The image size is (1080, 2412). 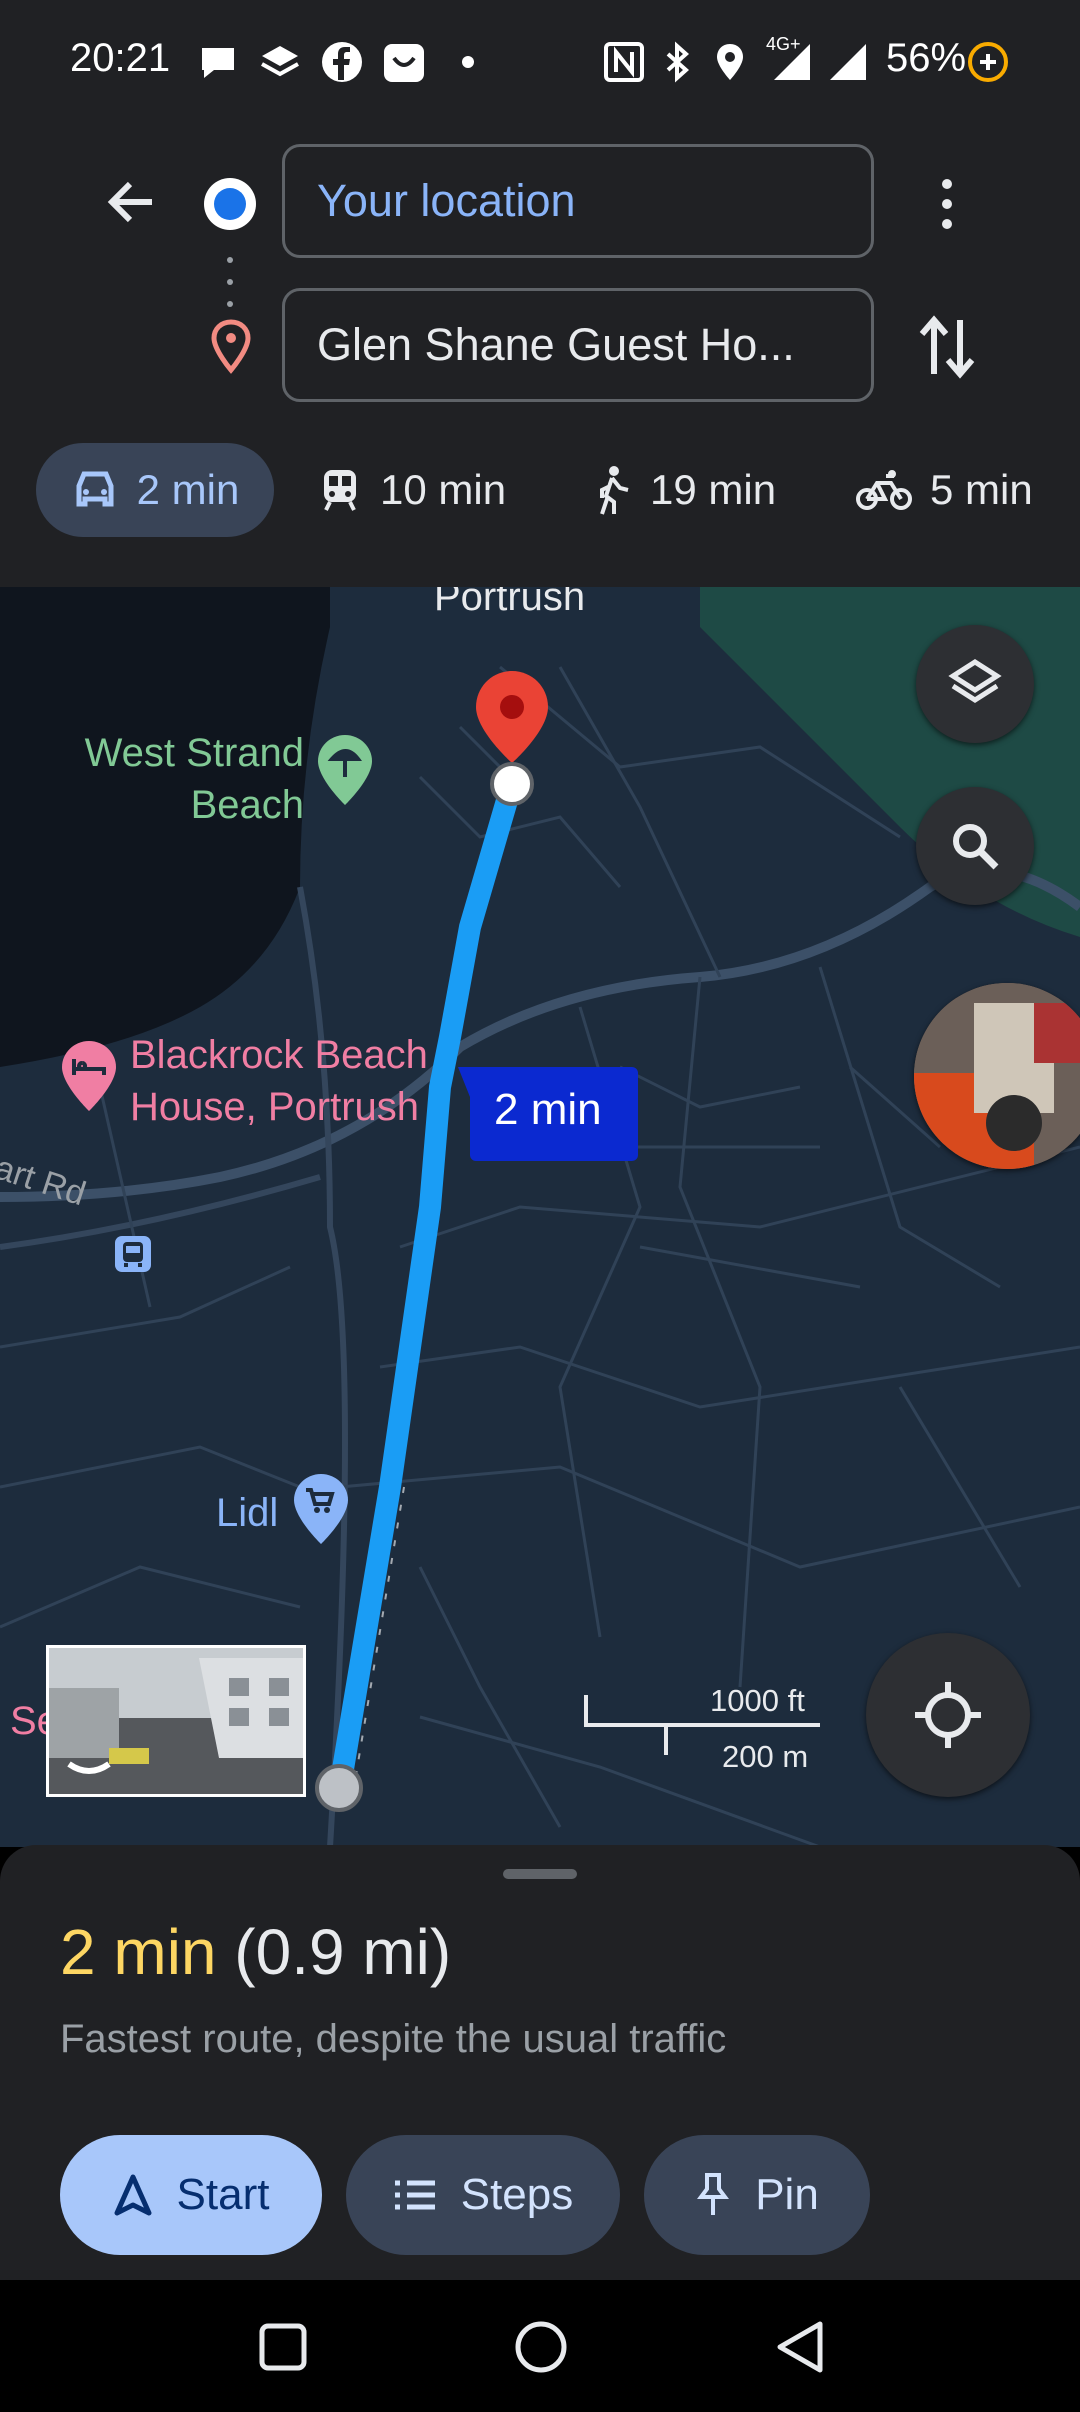 I want to click on mode-drive-label: 2 min, so click(x=188, y=489).